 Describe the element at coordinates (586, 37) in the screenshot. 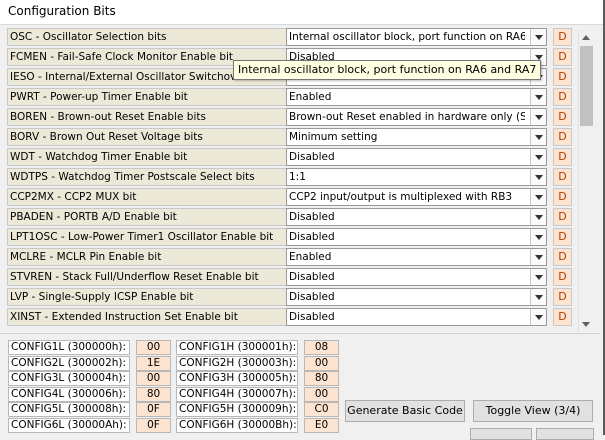

I see `scroll-up-arrow-icon` at that location.